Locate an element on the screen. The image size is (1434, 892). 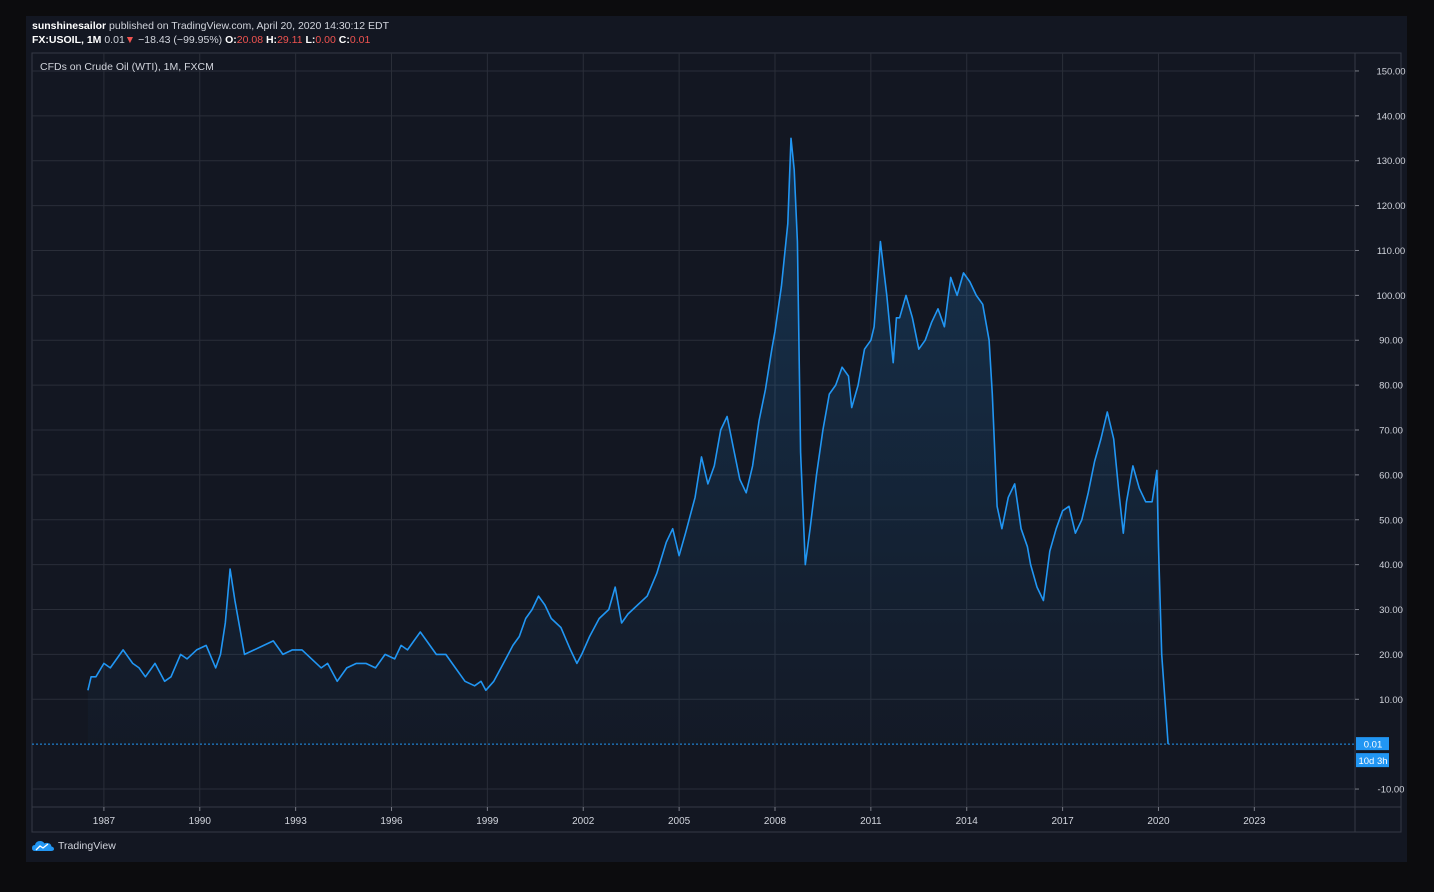
price-badge: 0.01 10d 3h is located at coordinates (1372, 752).